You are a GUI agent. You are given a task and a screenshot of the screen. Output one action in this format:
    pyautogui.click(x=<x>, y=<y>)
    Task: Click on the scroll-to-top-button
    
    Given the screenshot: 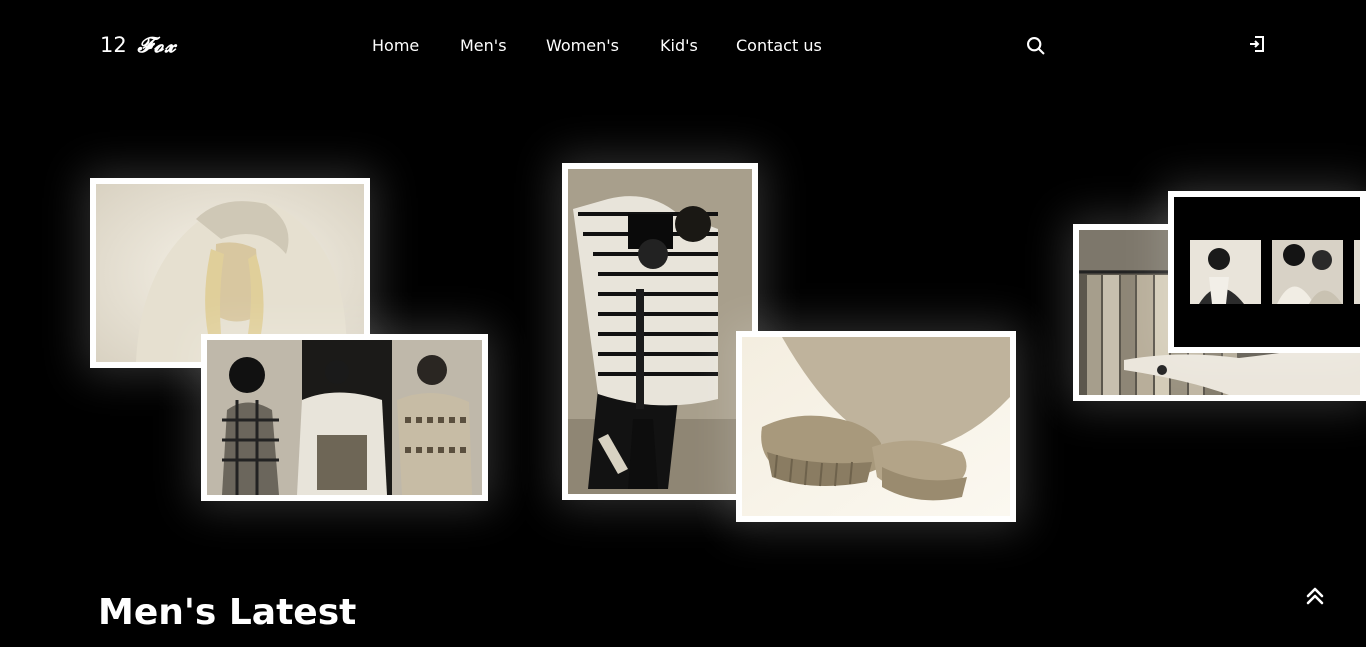 What is the action you would take?
    pyautogui.click(x=1315, y=597)
    